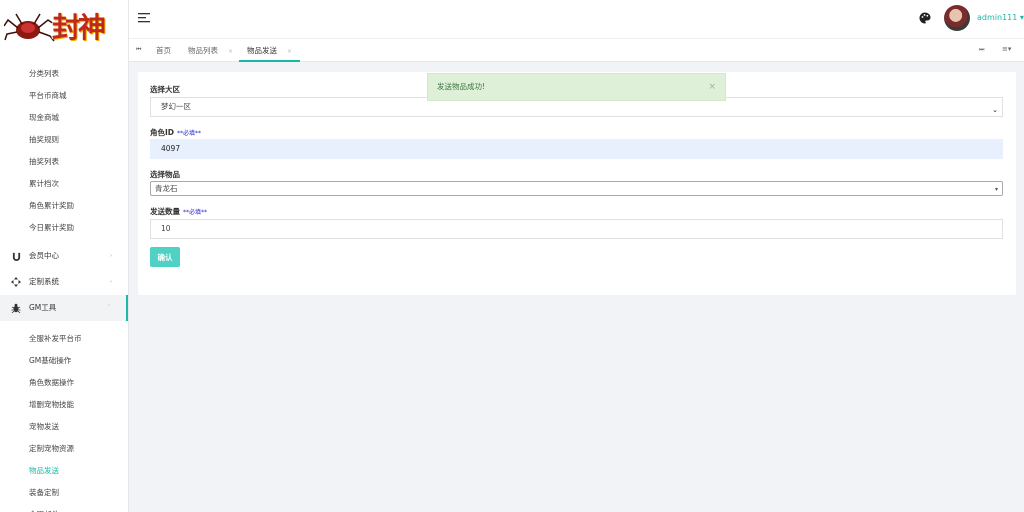 This screenshot has width=1024, height=512. Describe the element at coordinates (64, 405) in the screenshot. I see `sidebar-item: 增删宠物技能` at that location.